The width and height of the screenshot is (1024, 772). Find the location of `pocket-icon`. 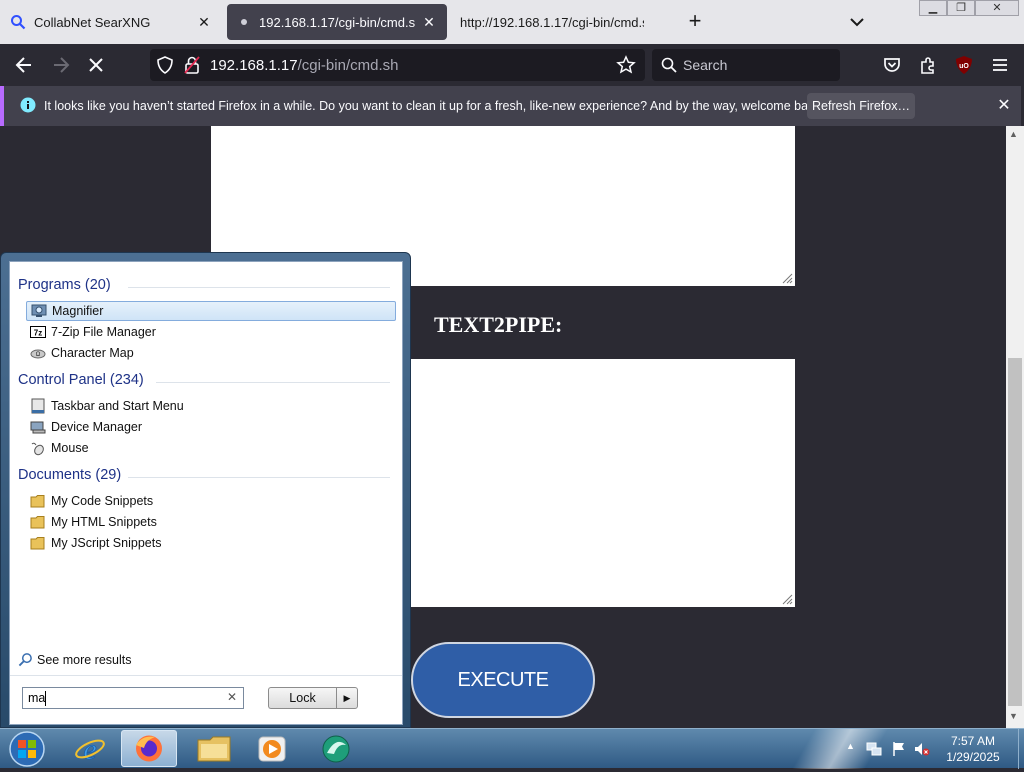

pocket-icon is located at coordinates (892, 65).